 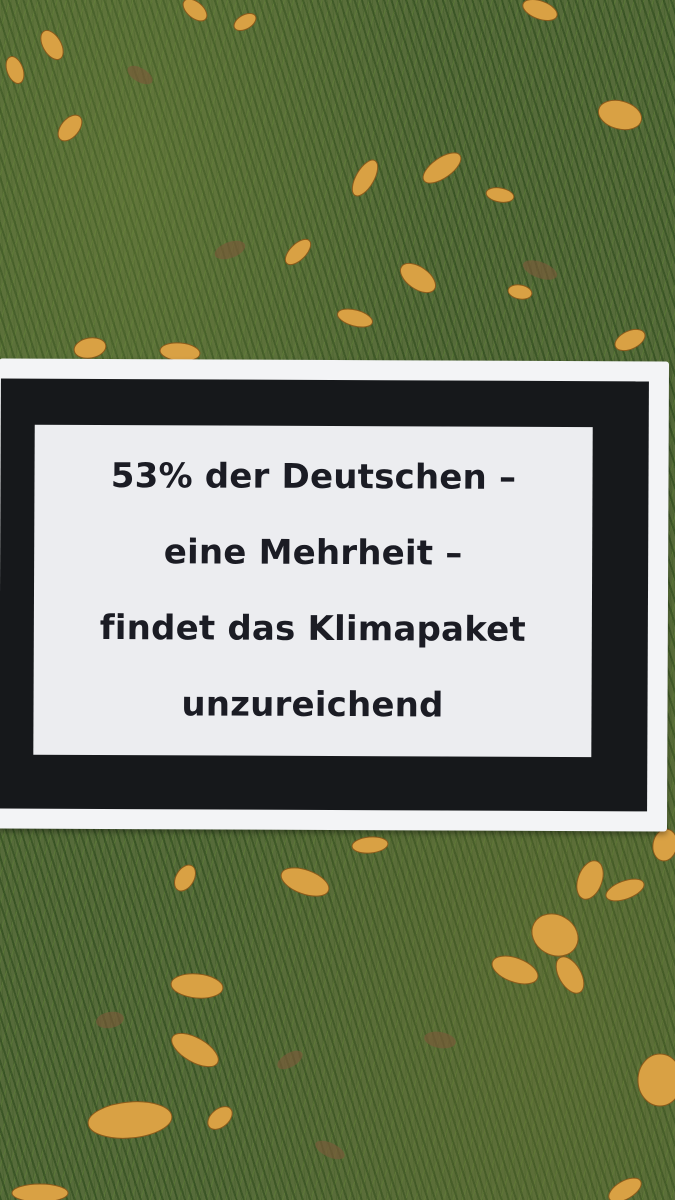 I want to click on sign-line-2: eine Mehrheit –, so click(x=313, y=553).